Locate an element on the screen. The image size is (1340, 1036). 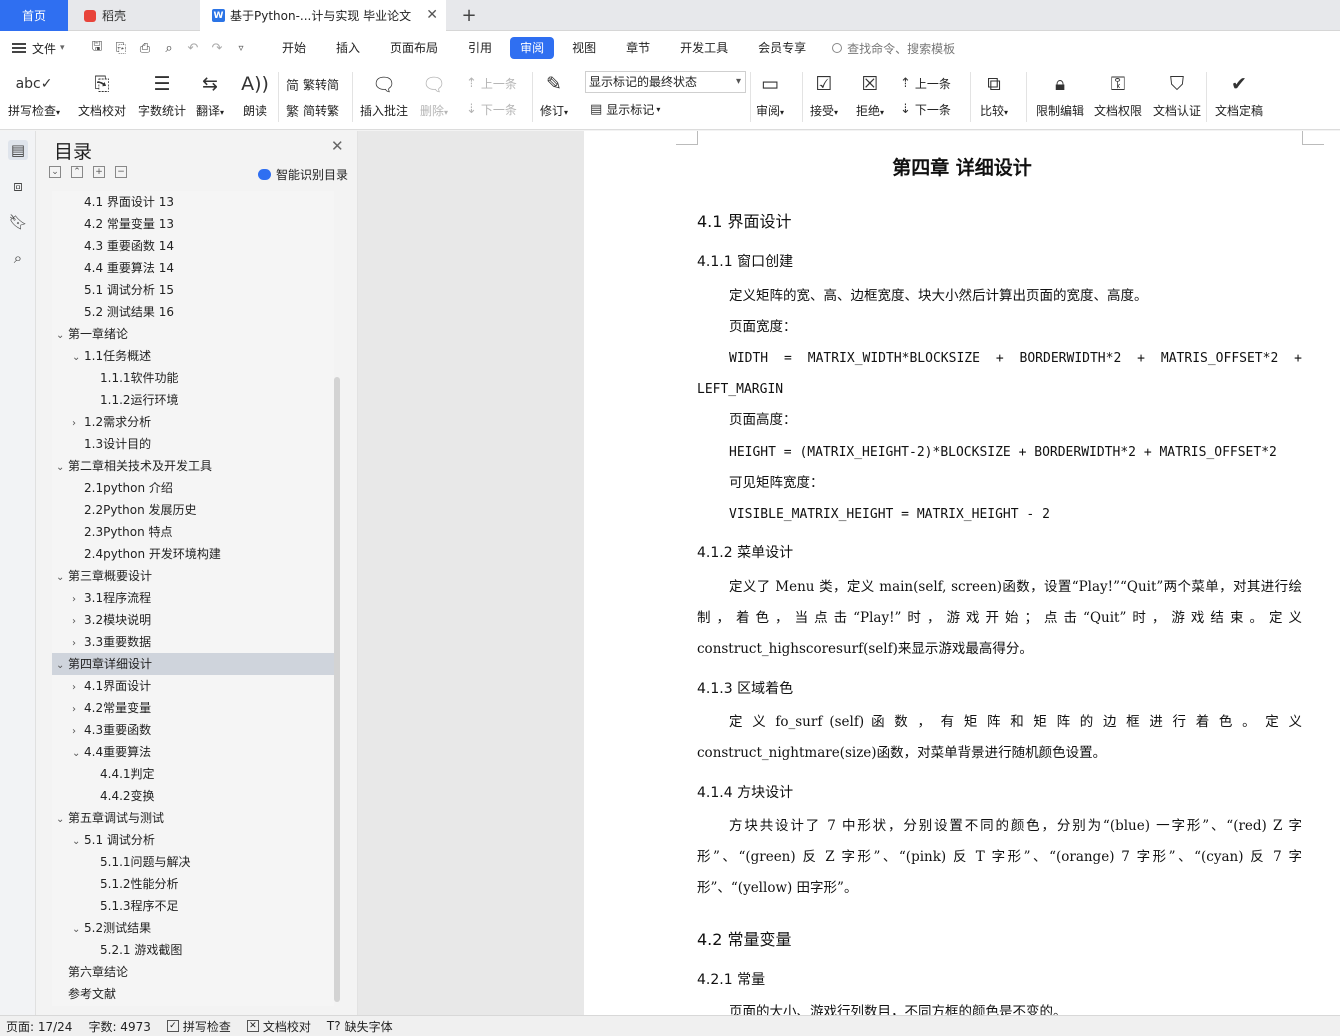
toc-item: 4.4.2变换 is located at coordinates (193, 796).